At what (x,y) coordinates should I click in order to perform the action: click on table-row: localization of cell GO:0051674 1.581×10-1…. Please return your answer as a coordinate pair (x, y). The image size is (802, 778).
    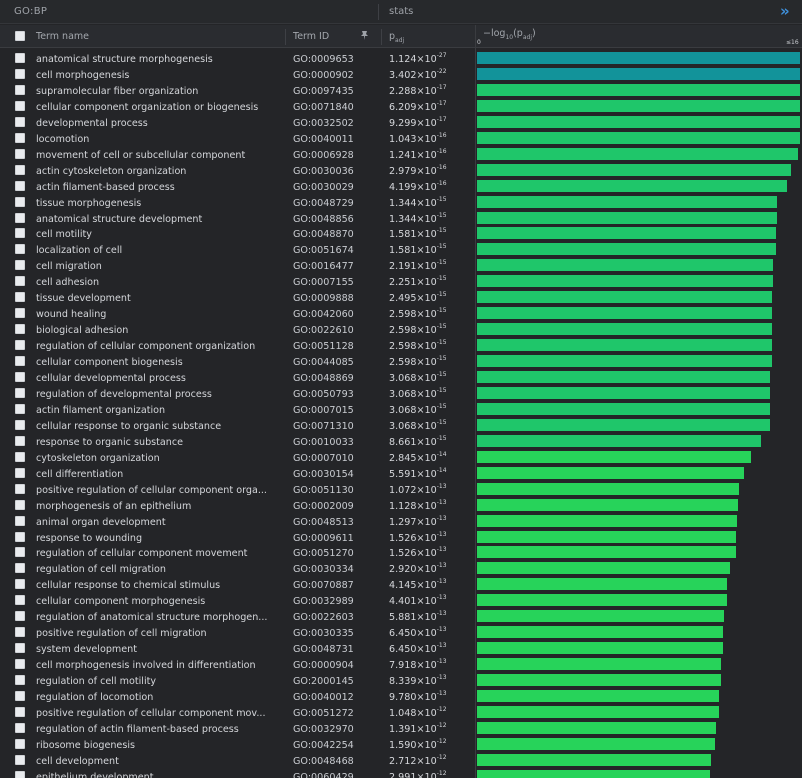
    Looking at the image, I should click on (401, 249).